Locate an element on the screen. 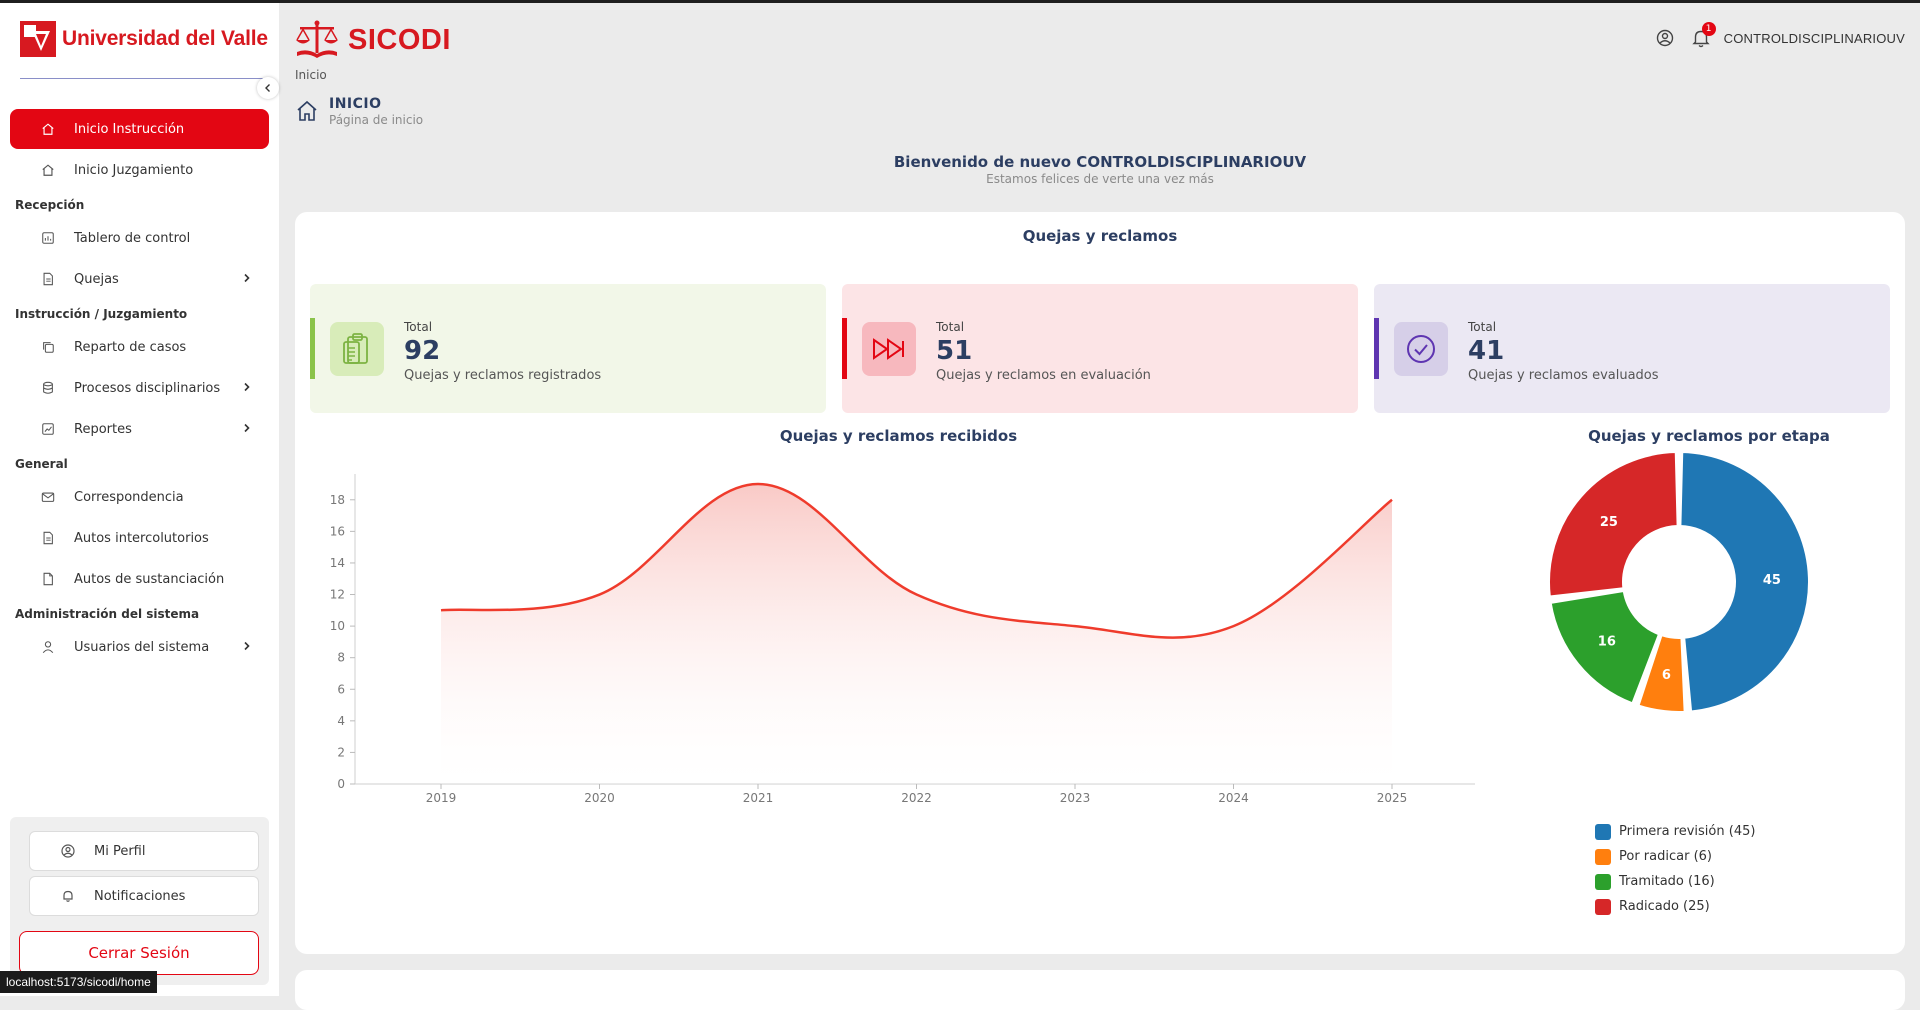 Image resolution: width=1920 pixels, height=1010 pixels. x-tick-label: 2025 is located at coordinates (1392, 798).